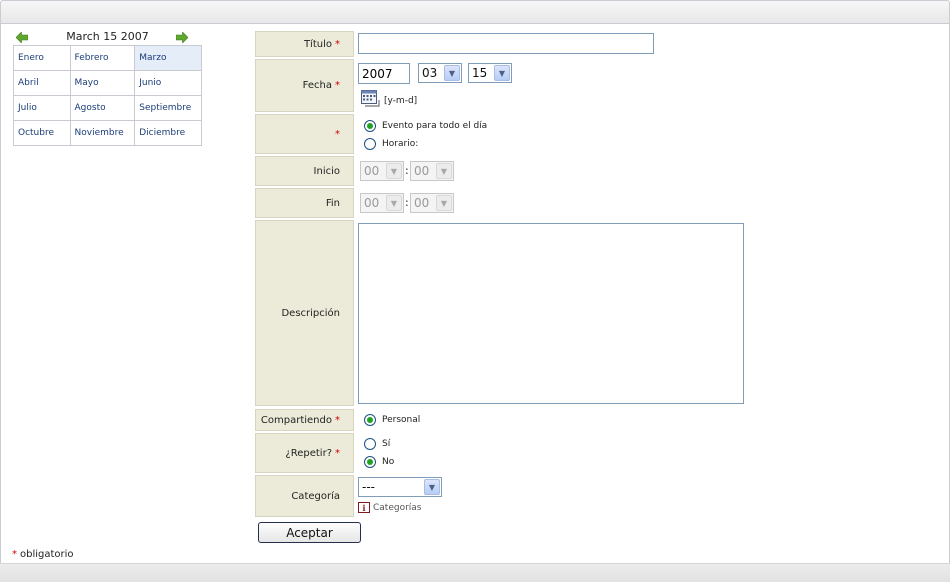 This screenshot has height=582, width=950. Describe the element at coordinates (400, 144) in the screenshot. I see `horario-option-label: Horario:` at that location.